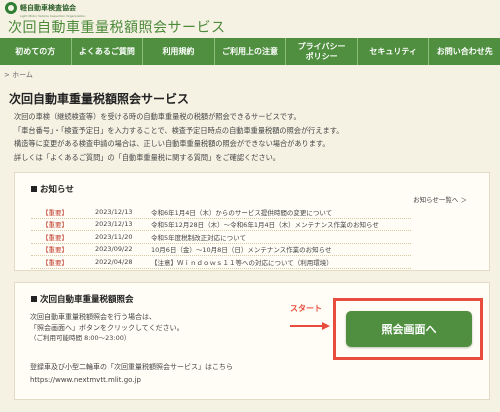 The width and height of the screenshot is (500, 412). Describe the element at coordinates (179, 51) in the screenshot. I see `nav-terms: 利用規約` at that location.